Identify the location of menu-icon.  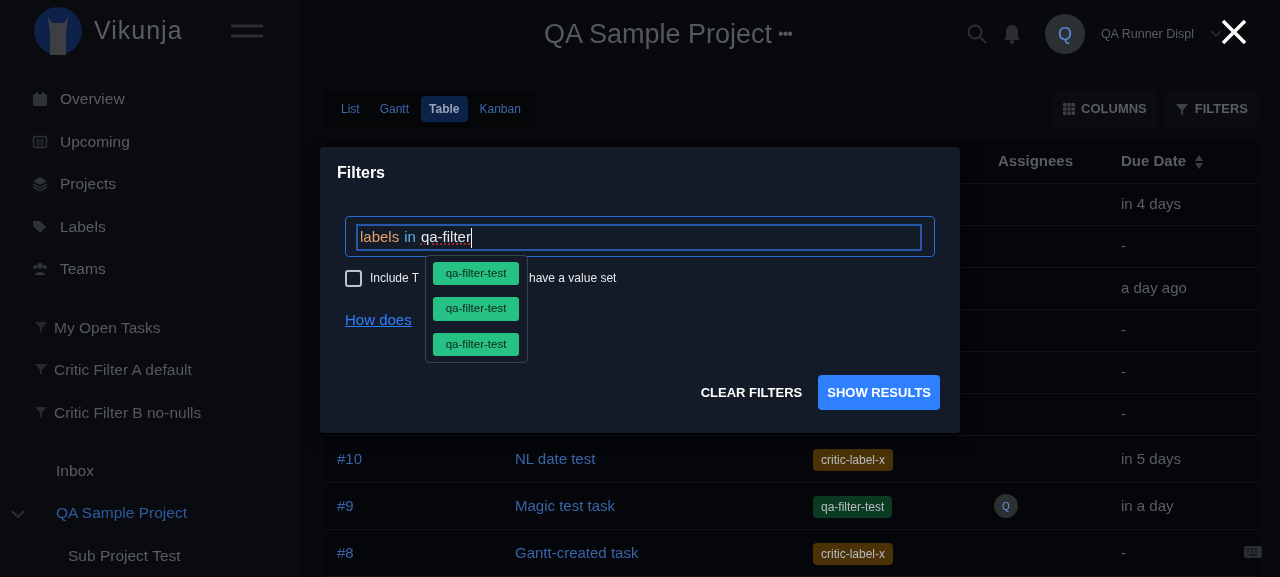
(246, 30).